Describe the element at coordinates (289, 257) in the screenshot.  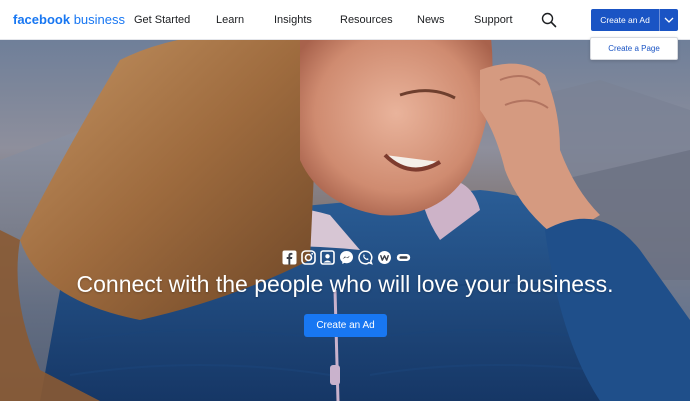
I see `facebook-icon` at that location.